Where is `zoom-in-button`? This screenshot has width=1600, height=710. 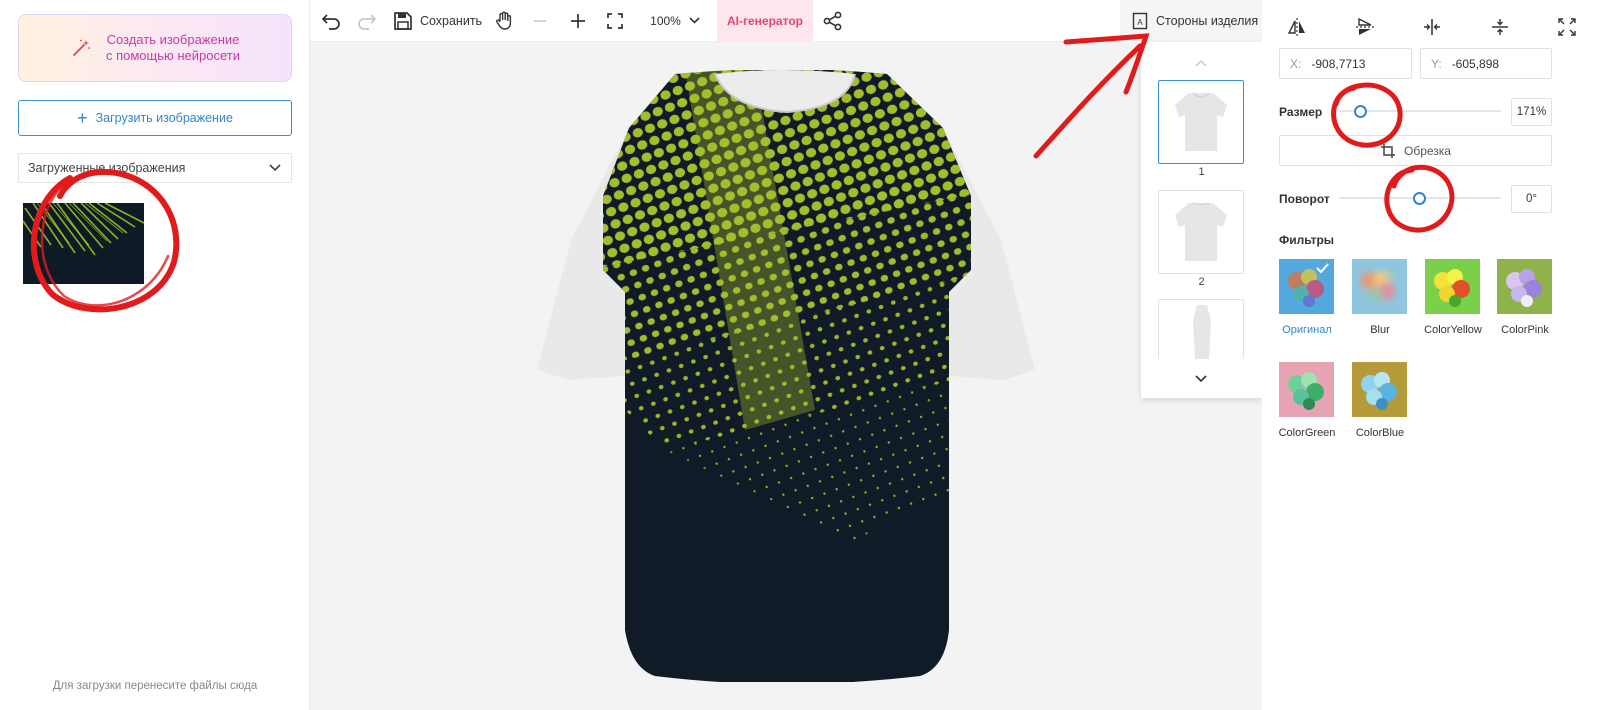 zoom-in-button is located at coordinates (578, 21).